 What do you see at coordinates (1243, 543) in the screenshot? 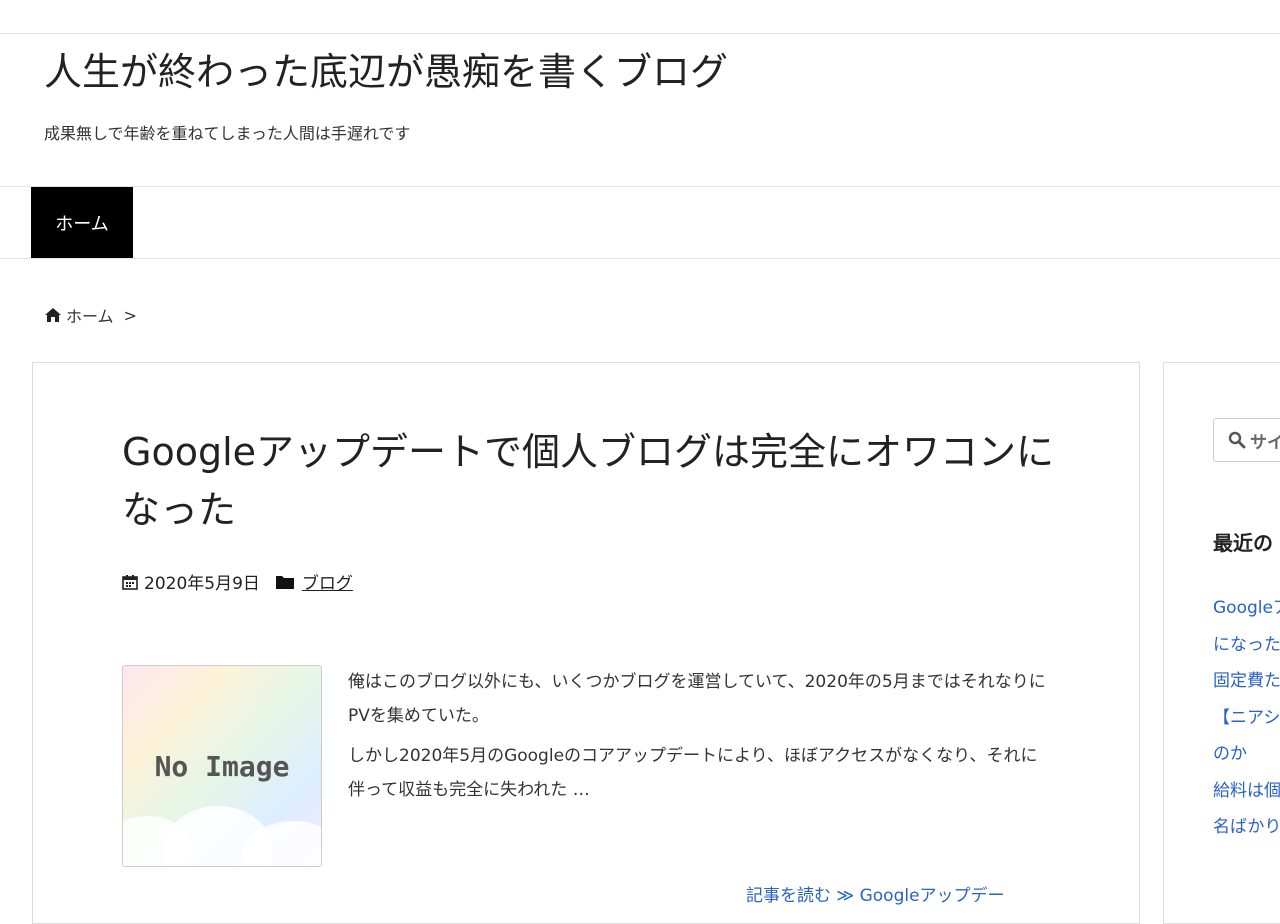
I see `recent-posts-heading: 最近の` at bounding box center [1243, 543].